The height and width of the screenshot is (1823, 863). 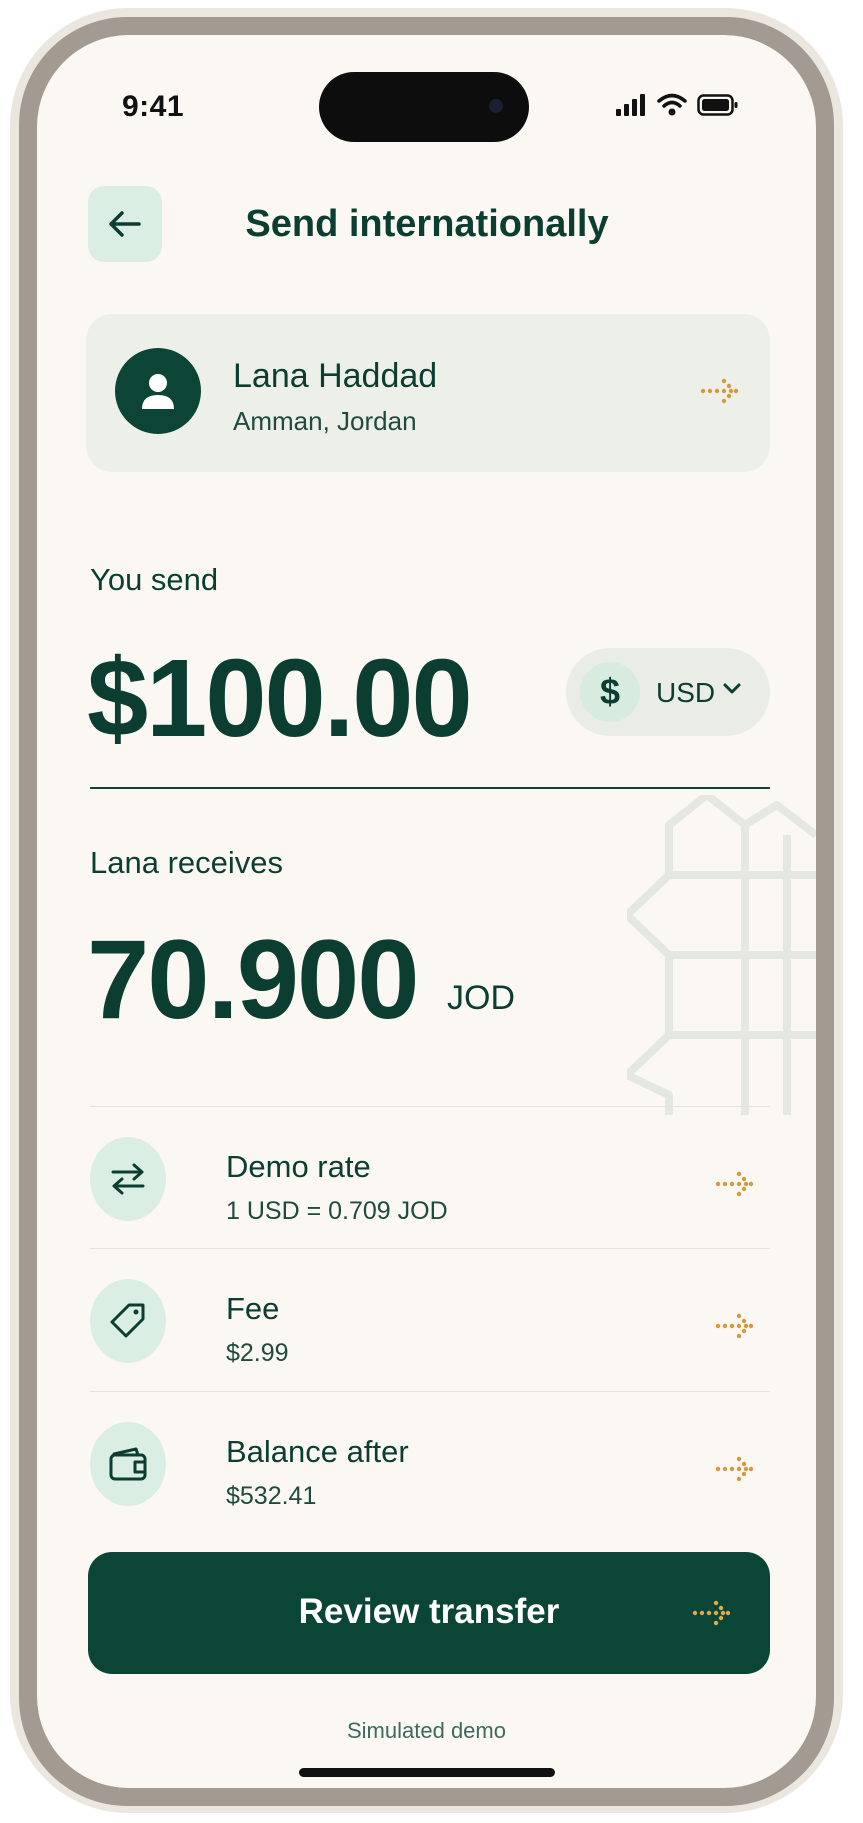 What do you see at coordinates (187, 862) in the screenshot?
I see `receive-label: Lana receives` at bounding box center [187, 862].